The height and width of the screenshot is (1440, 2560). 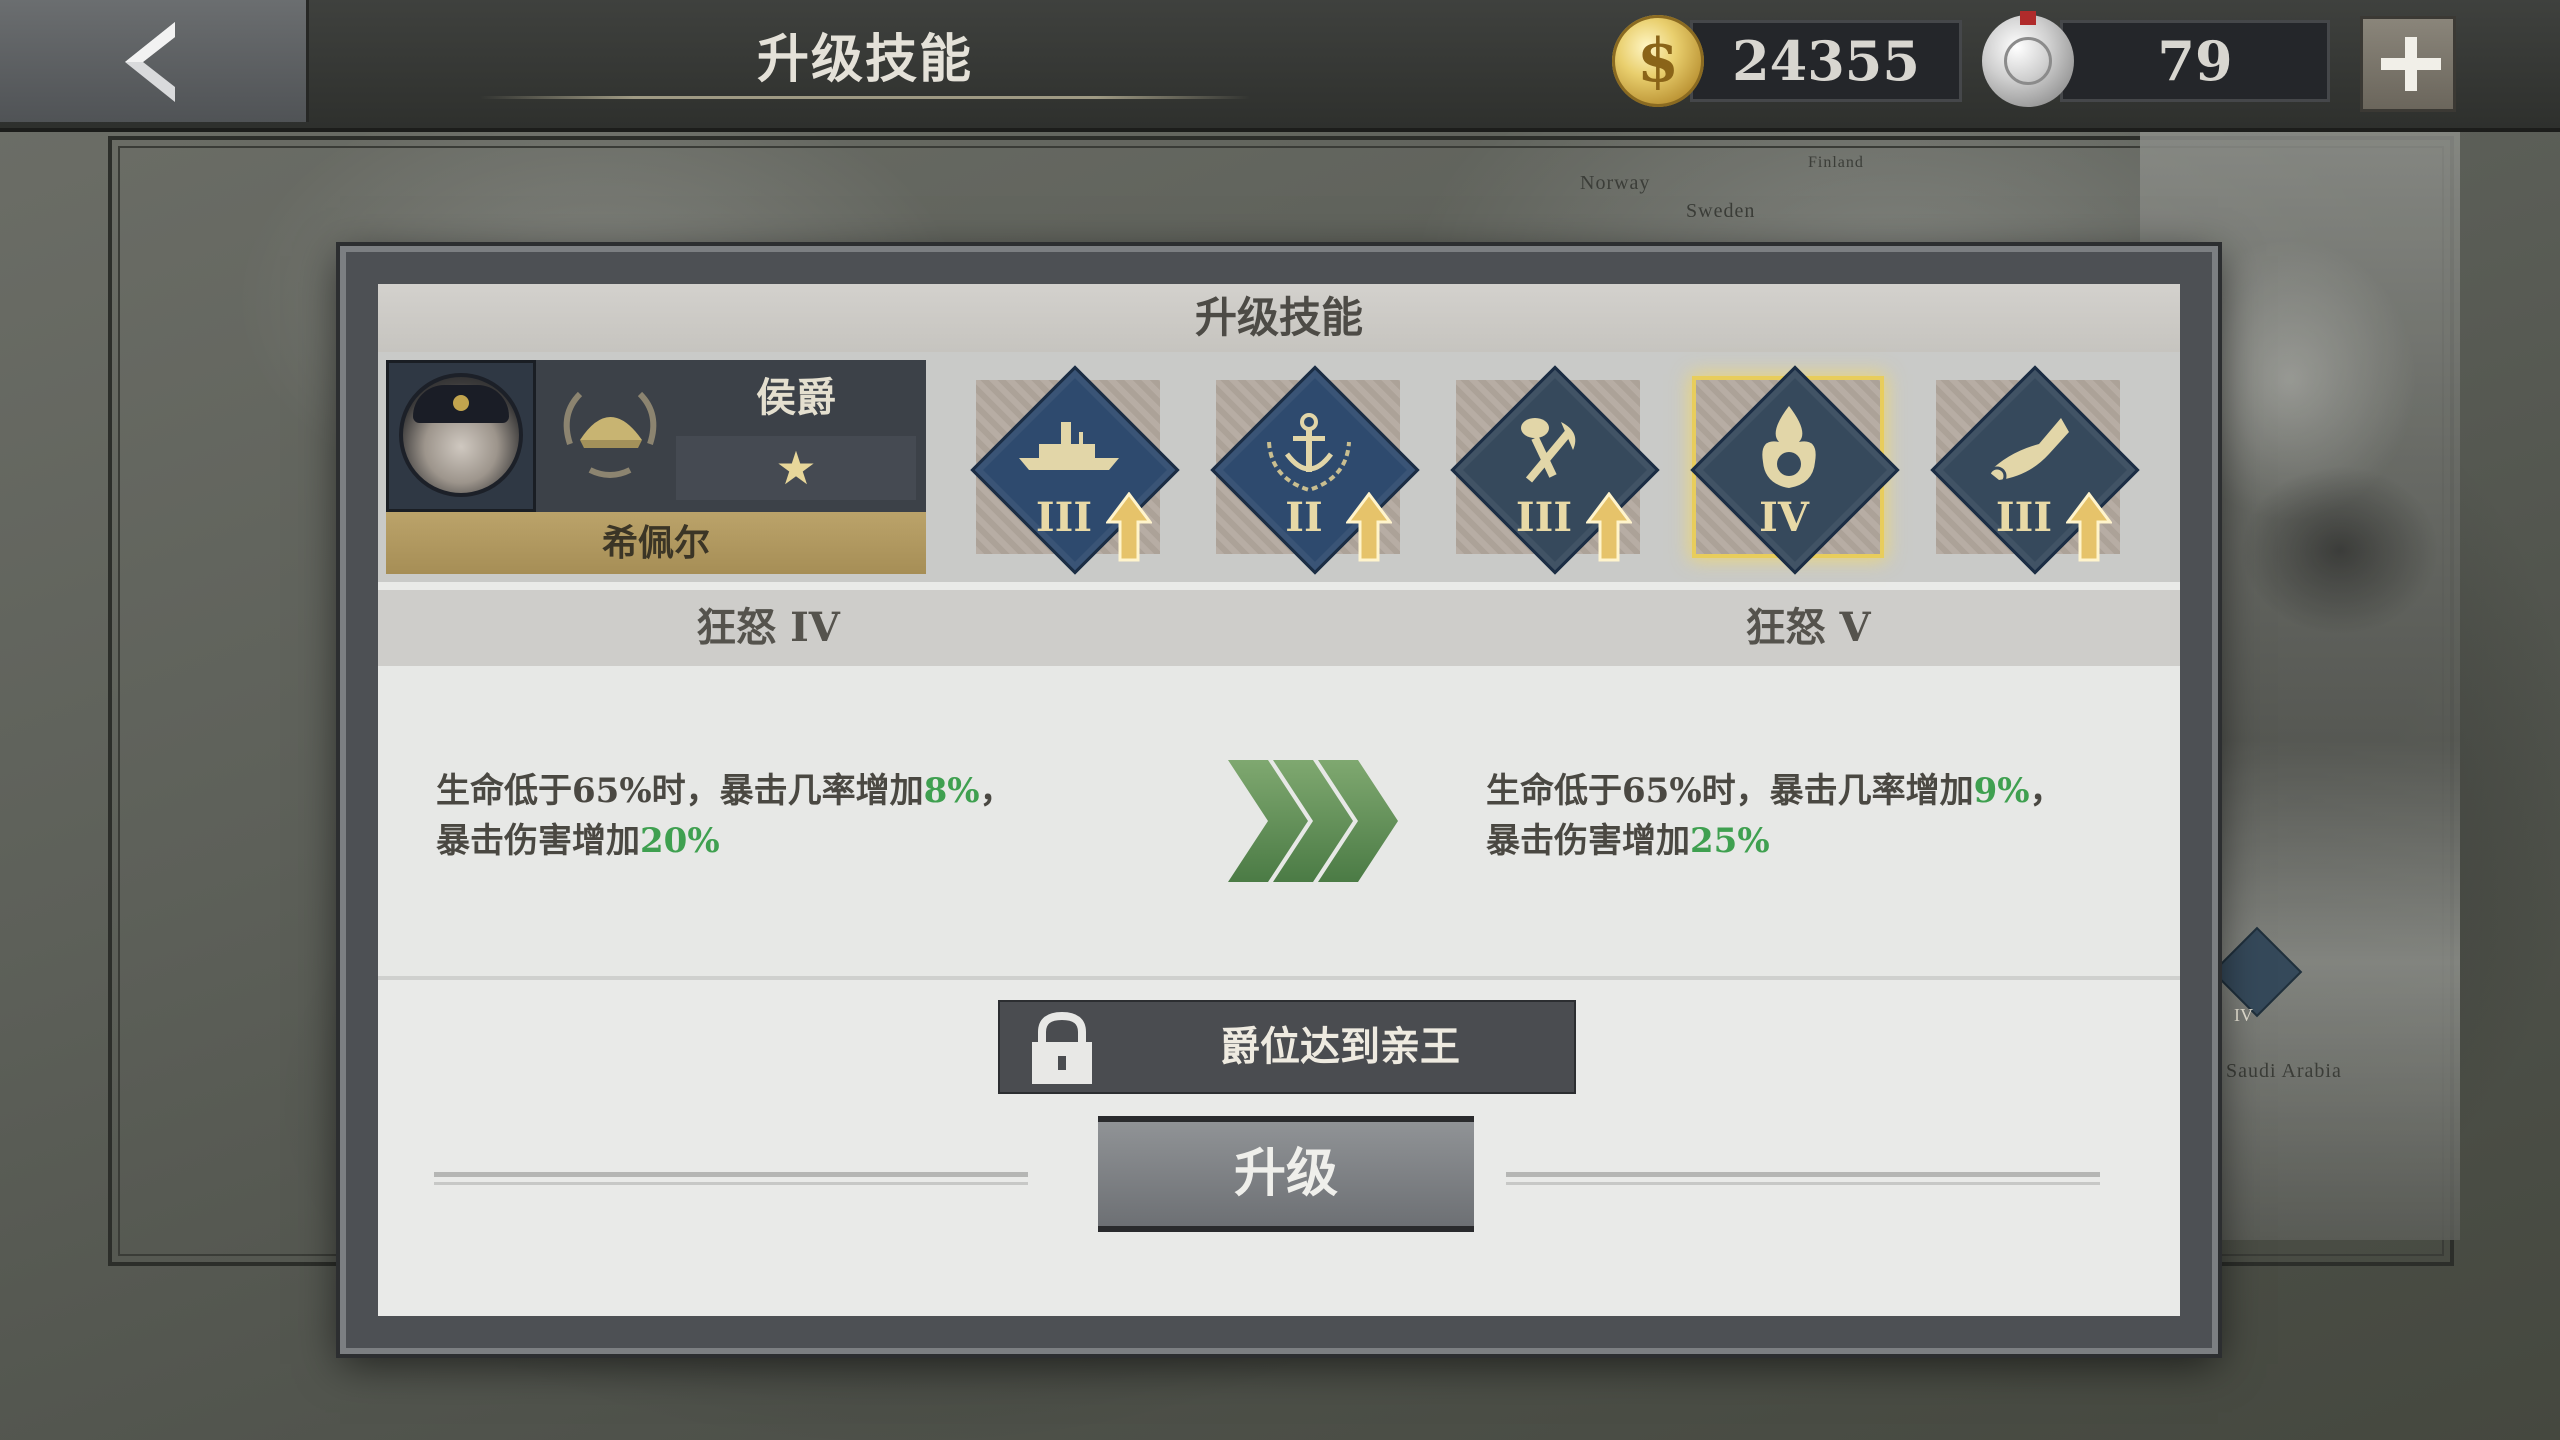 I want to click on map-label-sweden: Sweden, so click(x=1721, y=211).